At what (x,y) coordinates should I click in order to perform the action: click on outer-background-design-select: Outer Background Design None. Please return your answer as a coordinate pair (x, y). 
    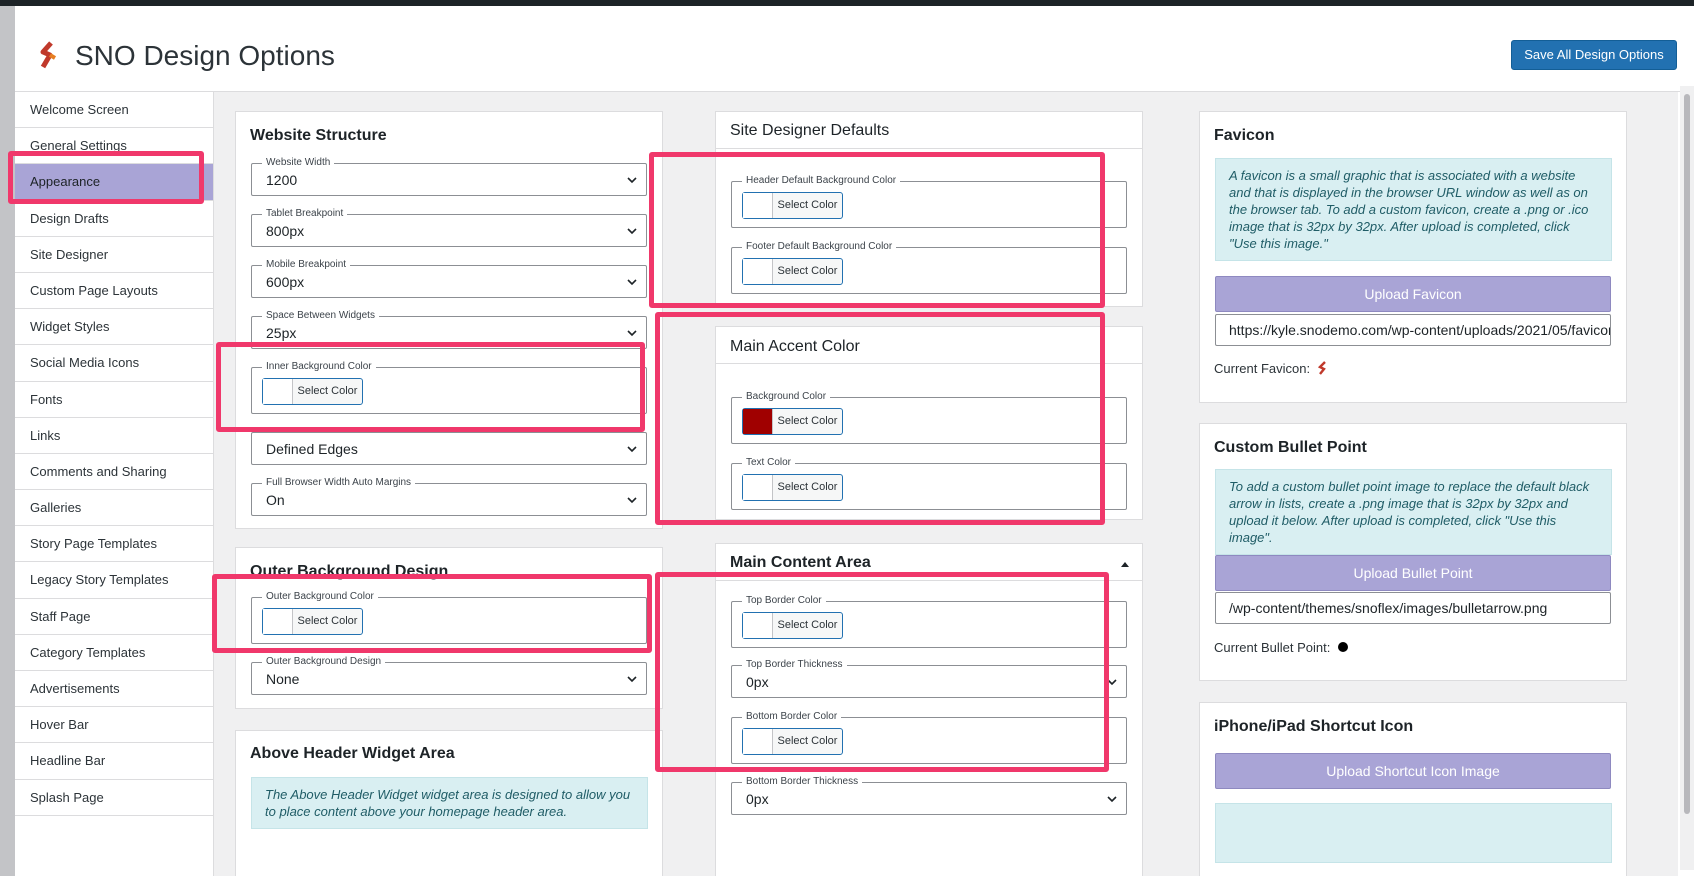
    Looking at the image, I should click on (449, 675).